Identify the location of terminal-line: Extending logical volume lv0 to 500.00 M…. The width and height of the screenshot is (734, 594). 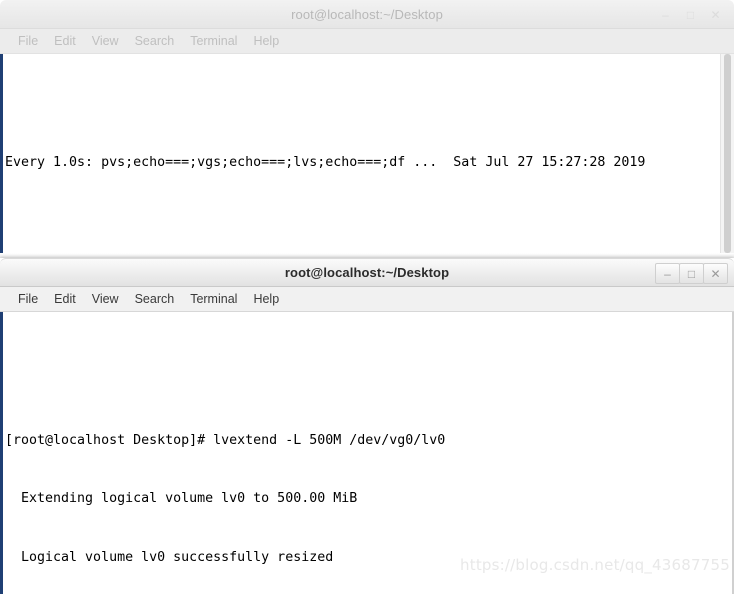
(181, 499).